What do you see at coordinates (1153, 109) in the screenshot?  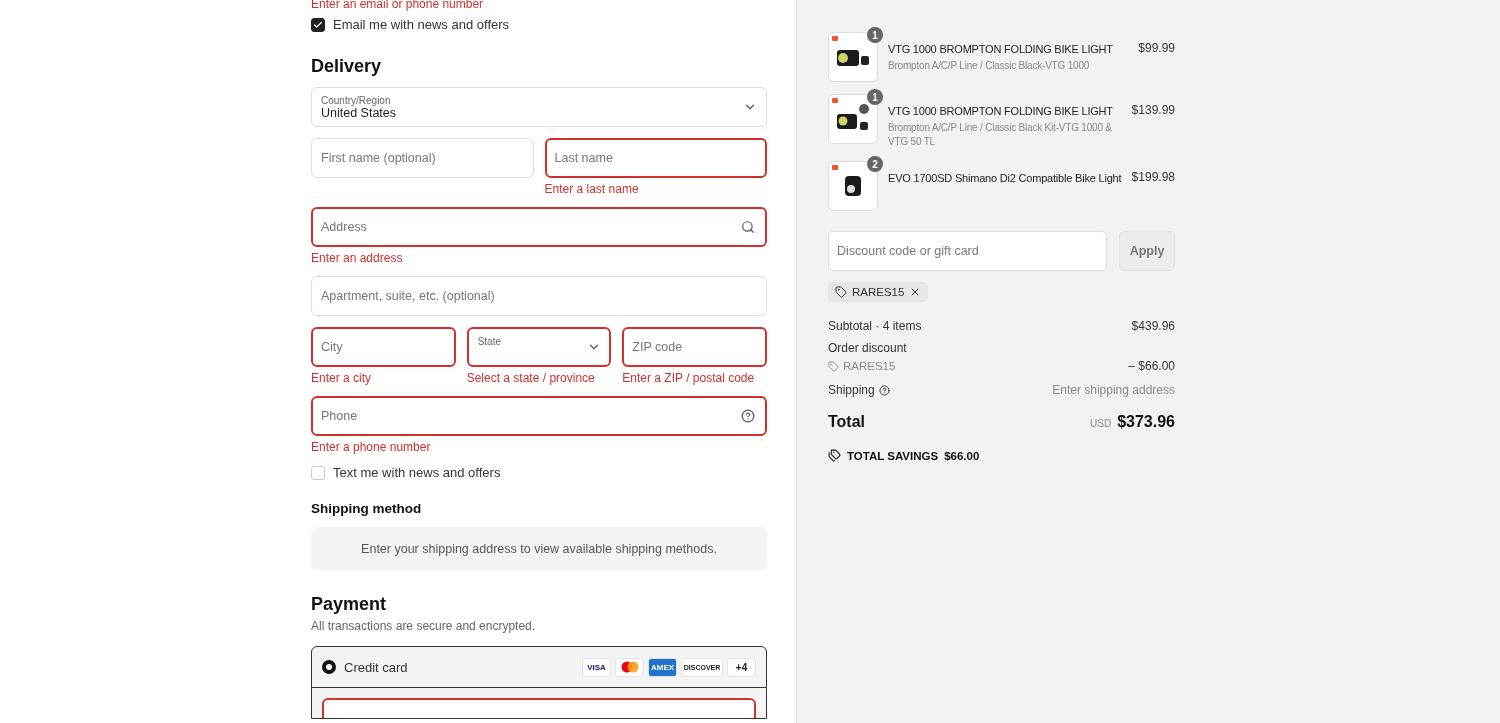 I see `product-price: $139.99` at bounding box center [1153, 109].